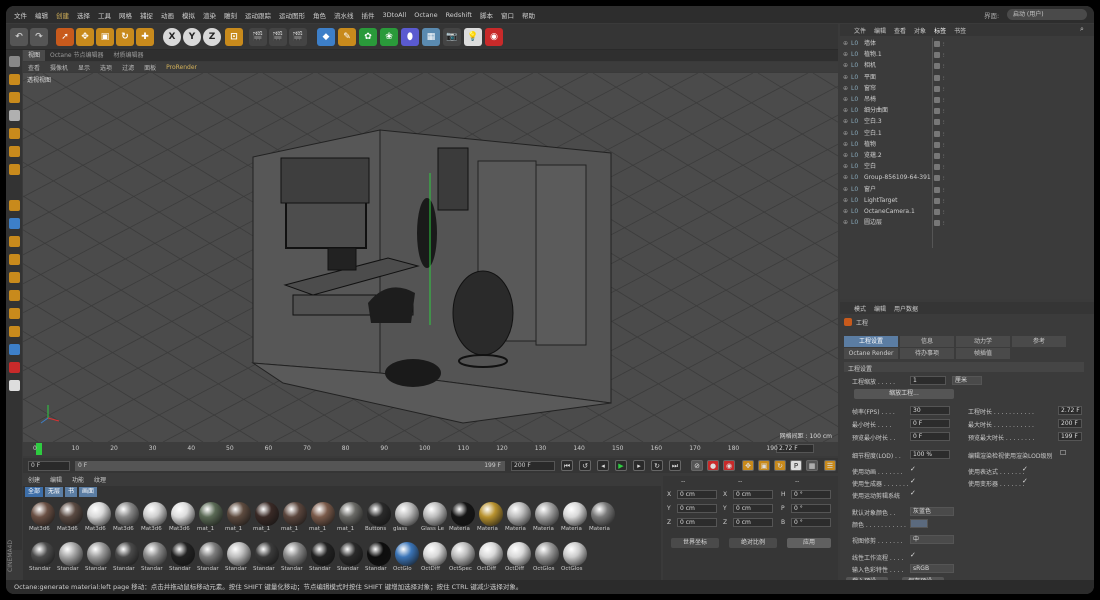 The height and width of the screenshot is (600, 1100). I want to click on menu-item: 选择, so click(83, 15).